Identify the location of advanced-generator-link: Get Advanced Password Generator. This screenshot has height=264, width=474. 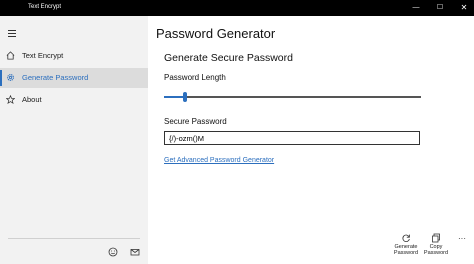
(219, 160).